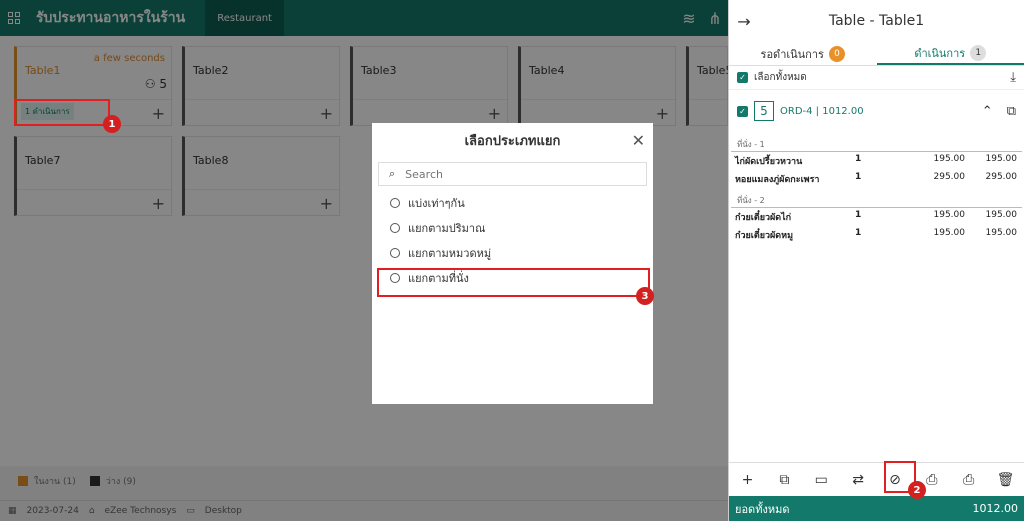 The width and height of the screenshot is (1024, 521). I want to click on tab-processing: ดำเนินการ 1, so click(950, 53).